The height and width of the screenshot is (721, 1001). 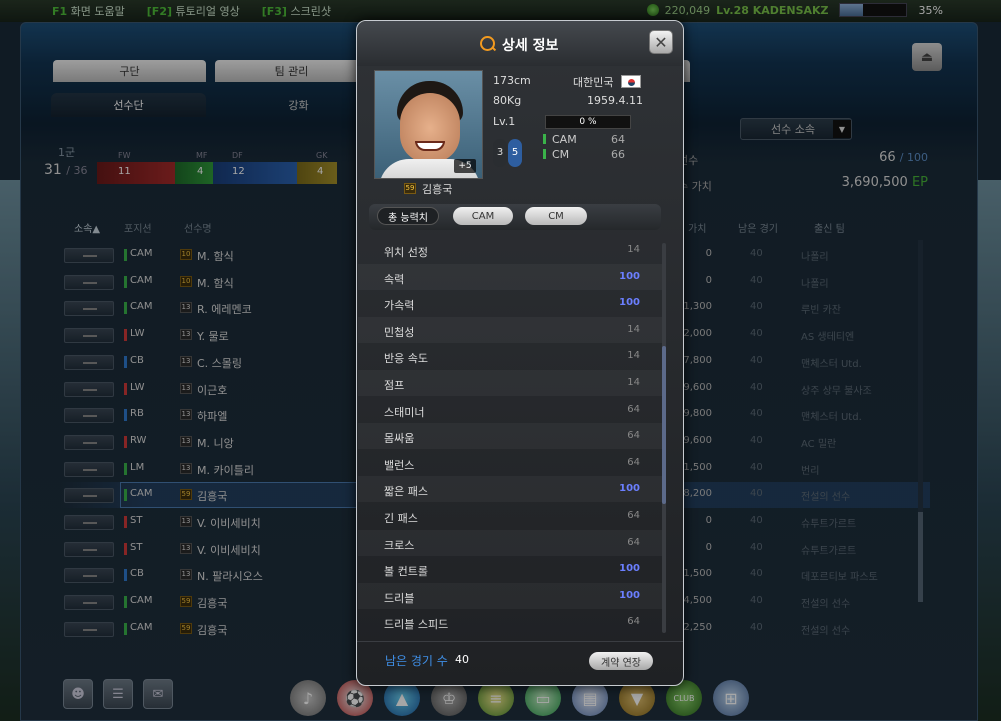 I want to click on tab-cam: CAM, so click(x=483, y=216).